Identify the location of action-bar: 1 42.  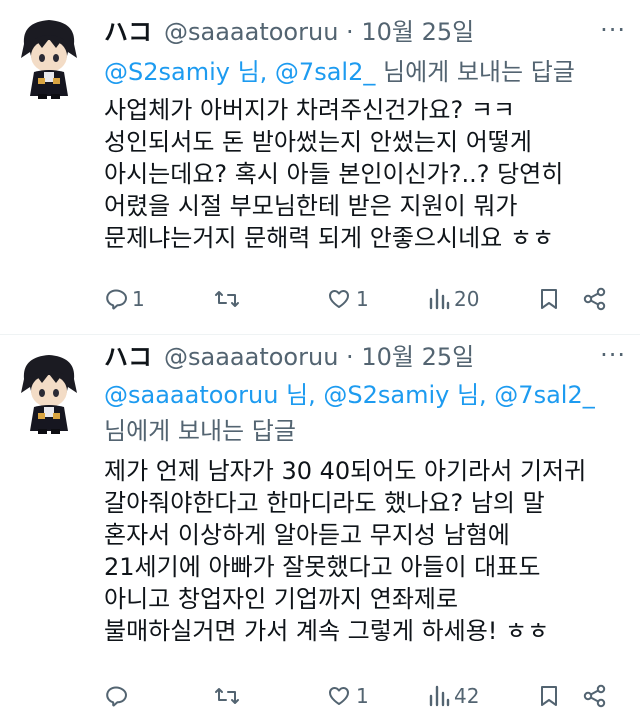
(364, 696).